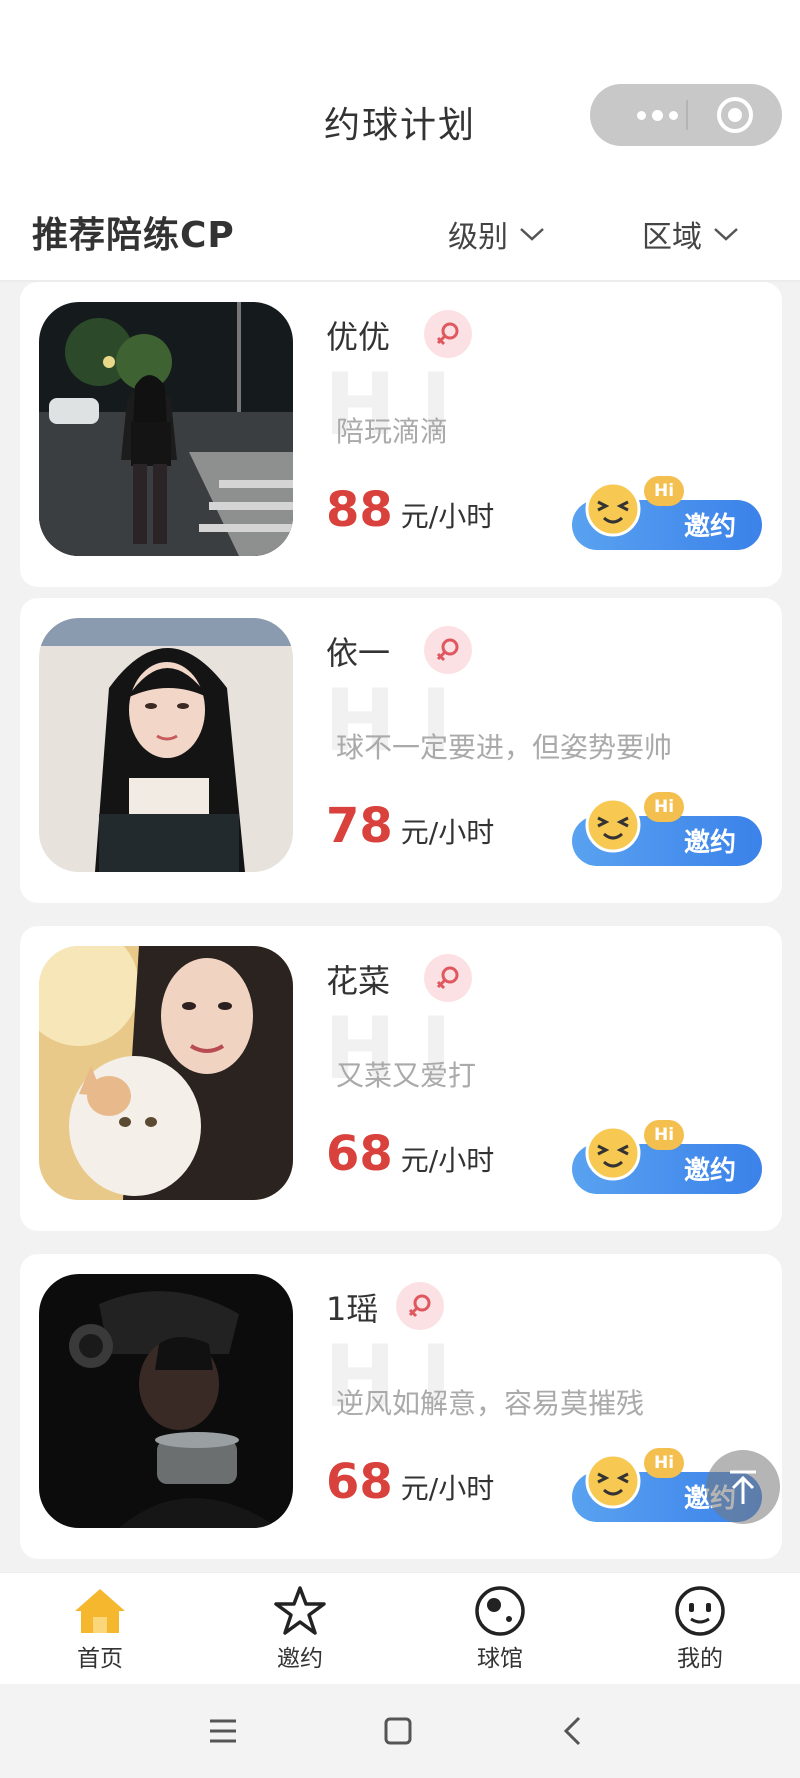 This screenshot has width=800, height=1778. What do you see at coordinates (358, 981) in the screenshot?
I see `player-name: 花菜` at bounding box center [358, 981].